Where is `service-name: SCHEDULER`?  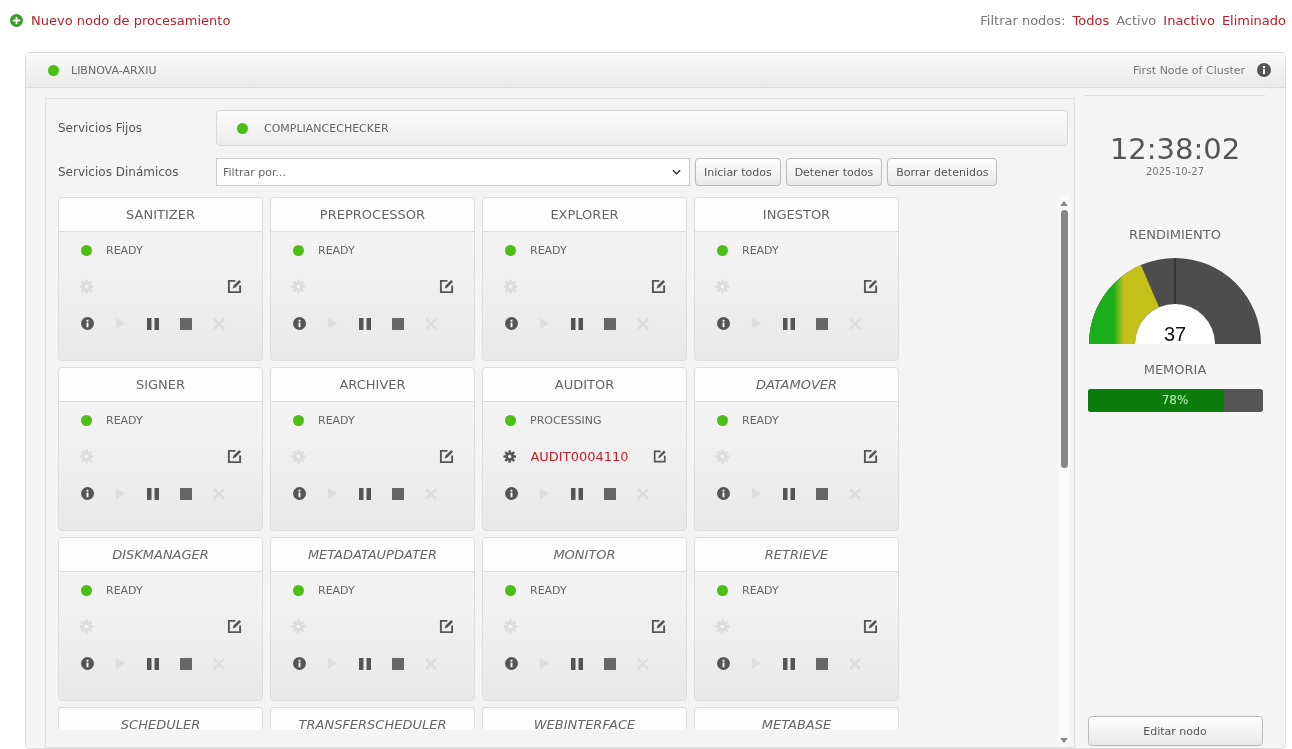
service-name: SCHEDULER is located at coordinates (160, 719).